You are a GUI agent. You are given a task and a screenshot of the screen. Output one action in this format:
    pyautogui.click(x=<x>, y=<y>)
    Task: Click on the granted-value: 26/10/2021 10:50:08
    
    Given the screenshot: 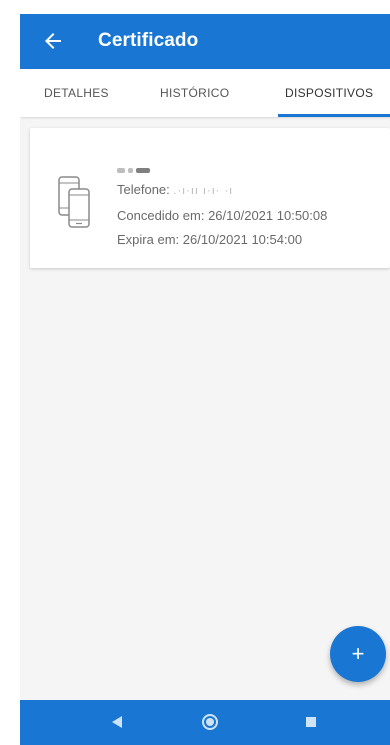 What is the action you would take?
    pyautogui.click(x=268, y=215)
    